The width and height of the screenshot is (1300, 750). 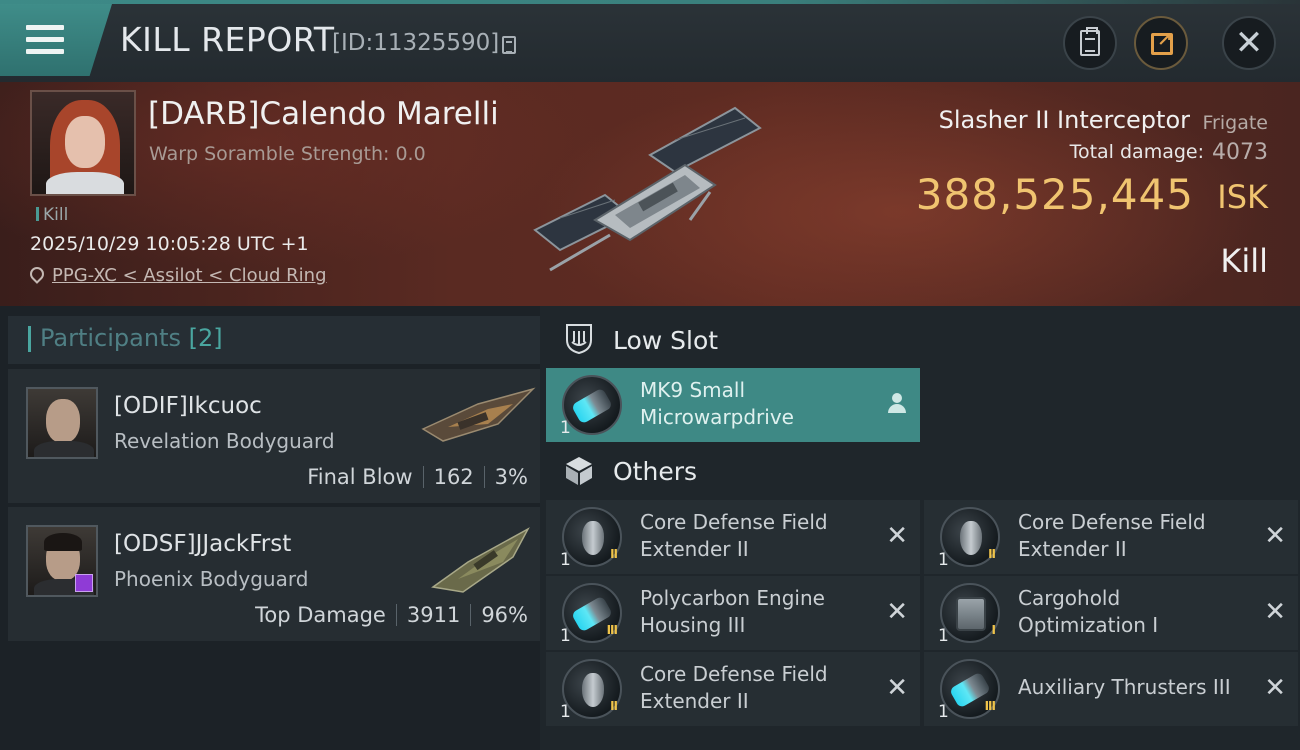 I want to click on total-damage-value: 4073, so click(x=1240, y=152).